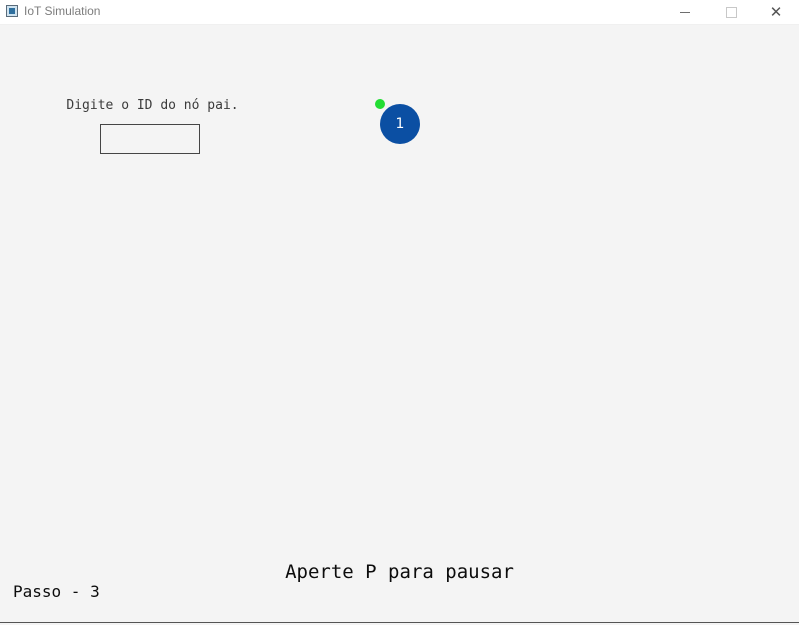 Image resolution: width=799 pixels, height=625 pixels. I want to click on node-status-dot, so click(380, 104).